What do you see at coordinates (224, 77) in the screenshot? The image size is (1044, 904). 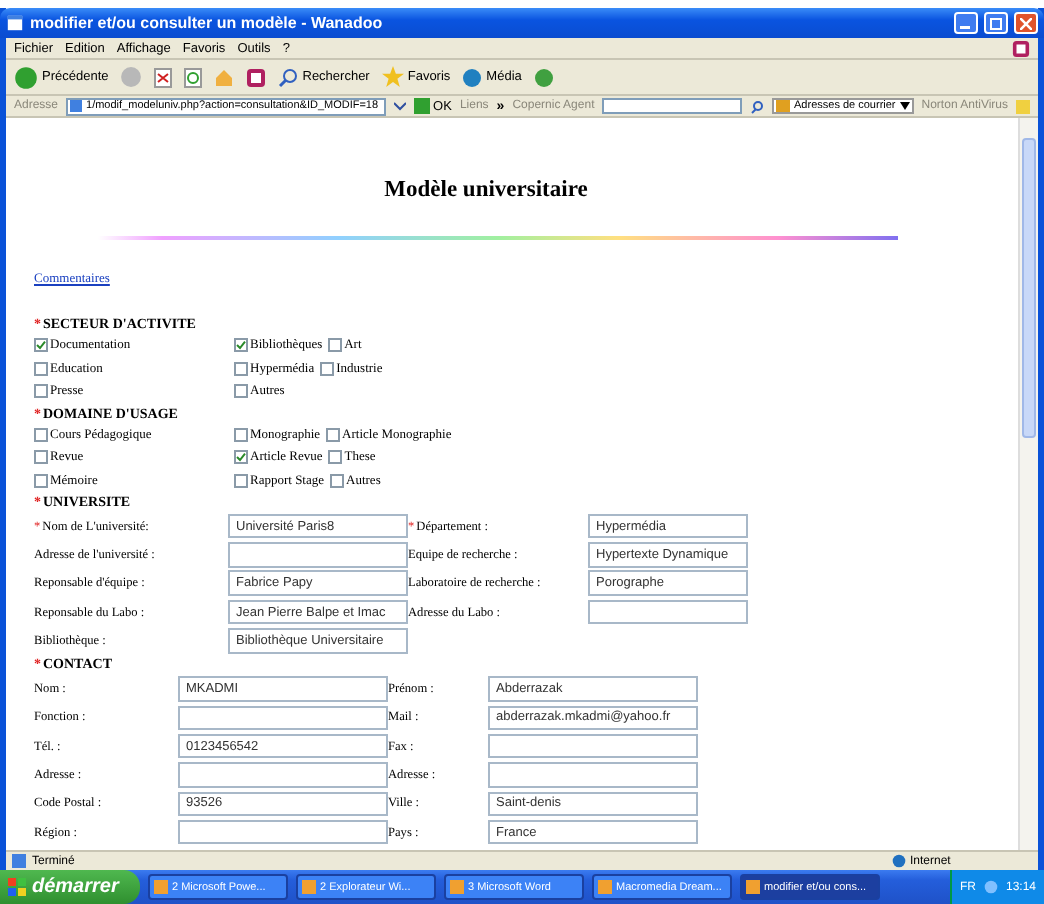 I see `home-icon` at bounding box center [224, 77].